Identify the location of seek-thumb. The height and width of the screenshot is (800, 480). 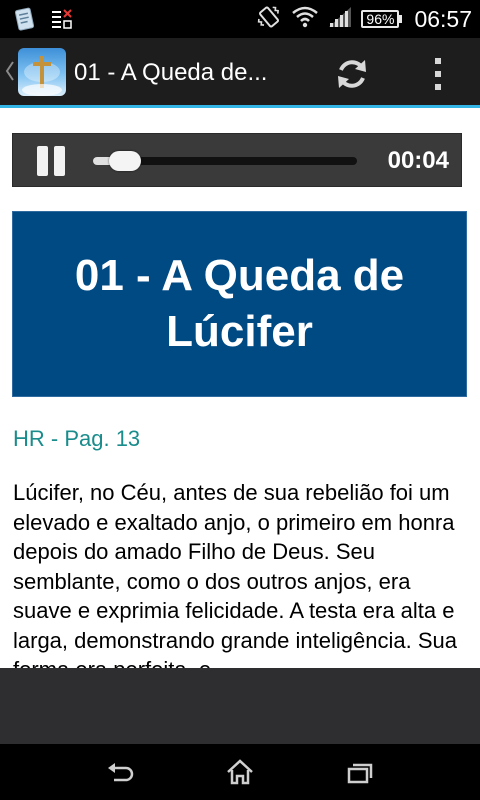
(124, 161).